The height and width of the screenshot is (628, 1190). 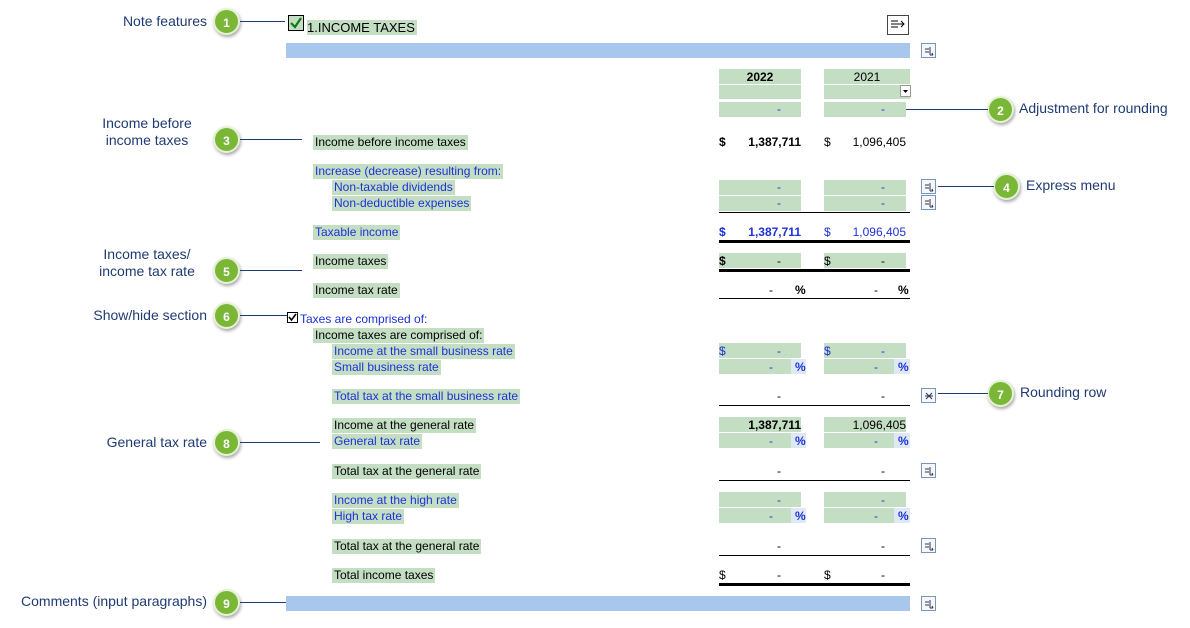 What do you see at coordinates (362, 27) in the screenshot?
I see `note-title: 1.INCOME TAXES` at bounding box center [362, 27].